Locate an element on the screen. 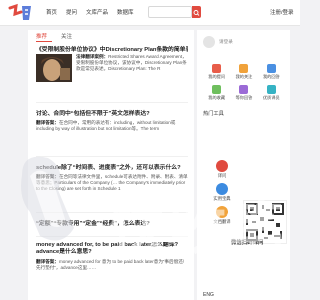  feed-item-label: 法律翻译案例： is located at coordinates (92, 56).